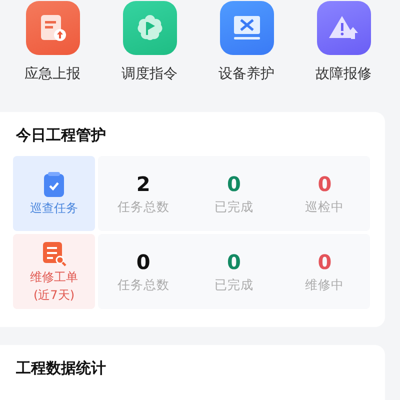  I want to click on shortcut-label: 应急上报, so click(52, 74).